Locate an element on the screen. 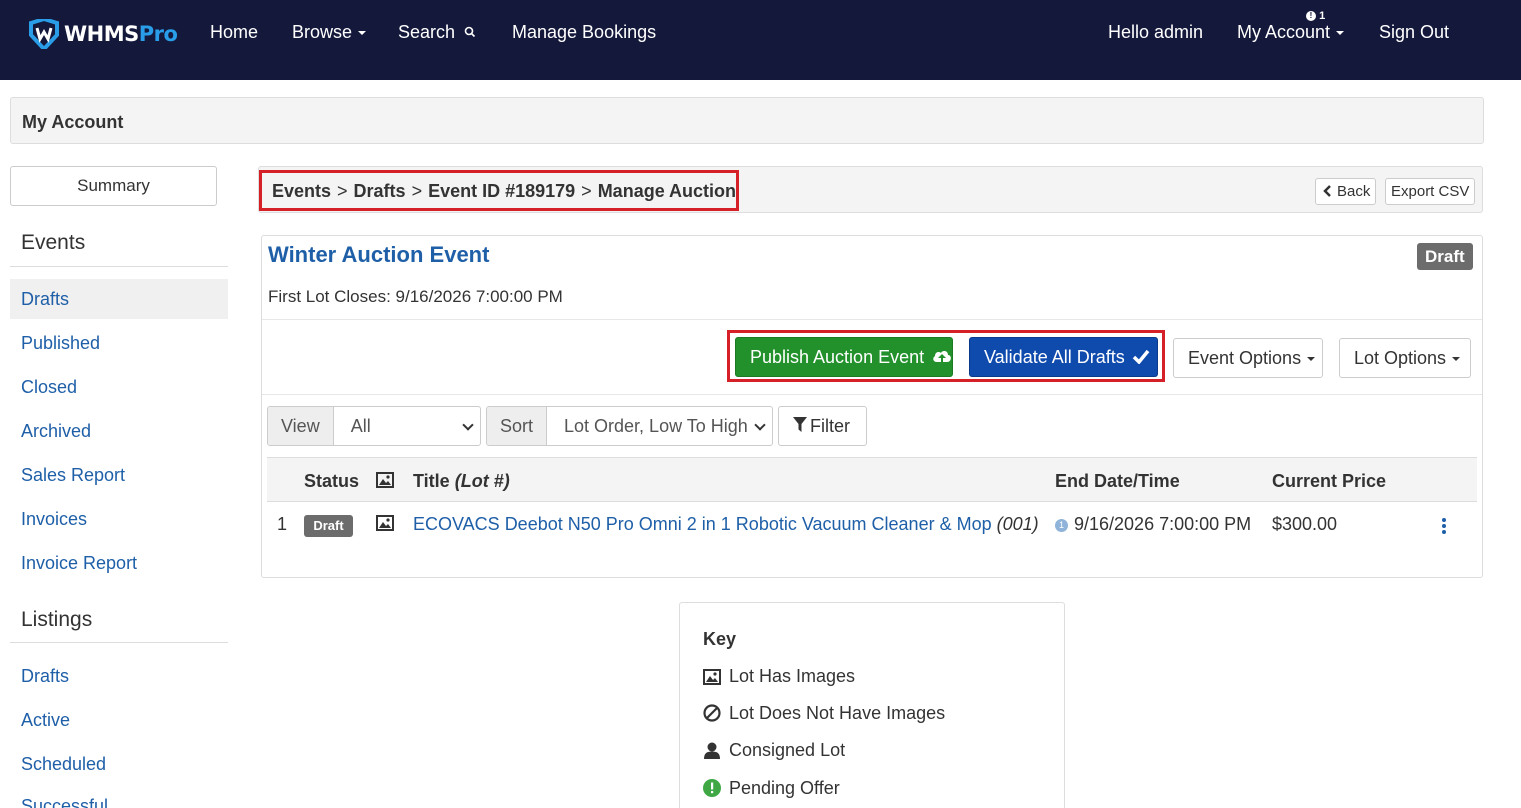 This screenshot has height=808, width=1521. info-icon: 1 is located at coordinates (1061, 525).